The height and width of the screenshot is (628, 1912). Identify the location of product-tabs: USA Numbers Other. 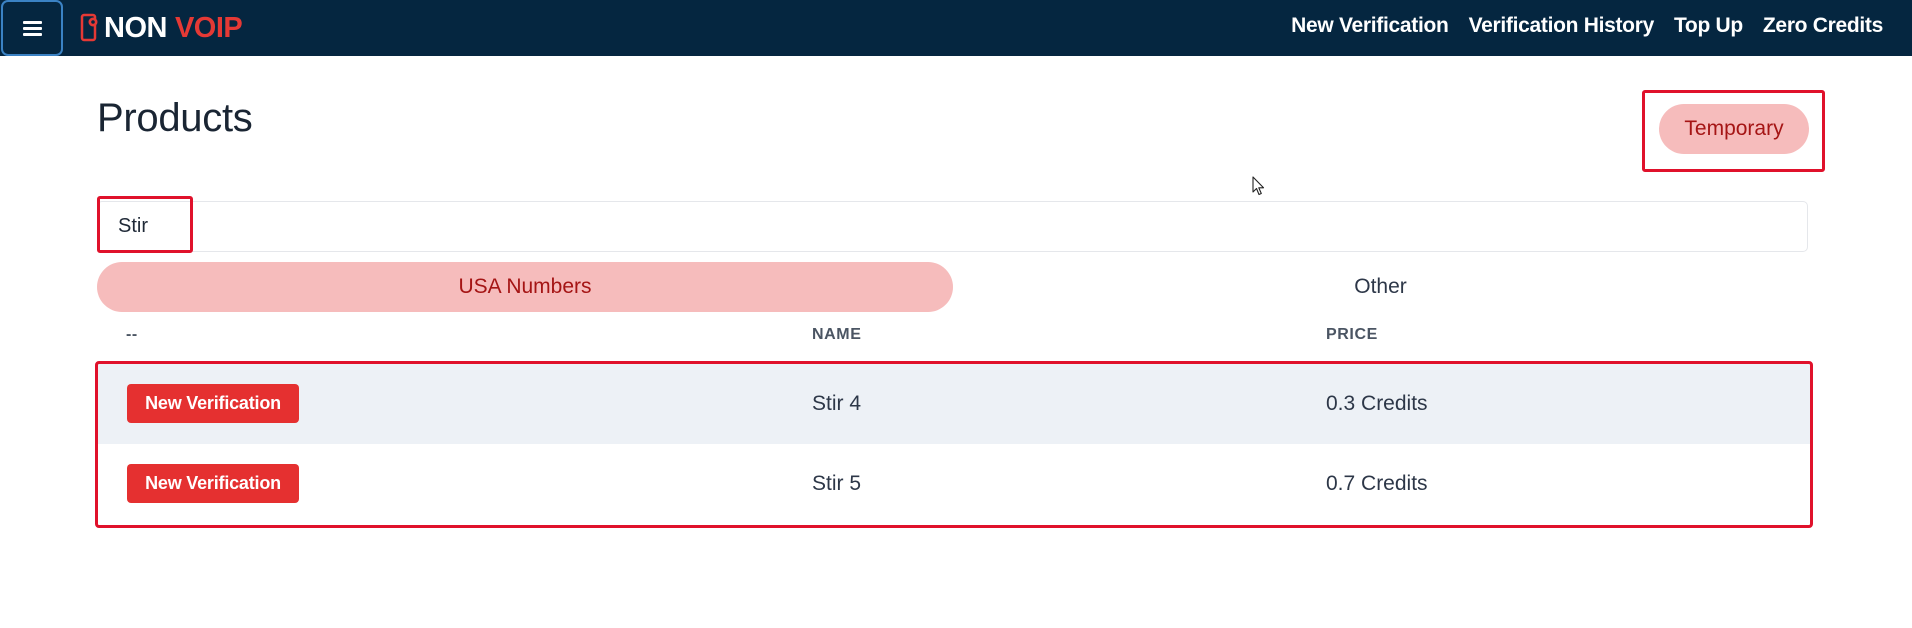
(952, 287).